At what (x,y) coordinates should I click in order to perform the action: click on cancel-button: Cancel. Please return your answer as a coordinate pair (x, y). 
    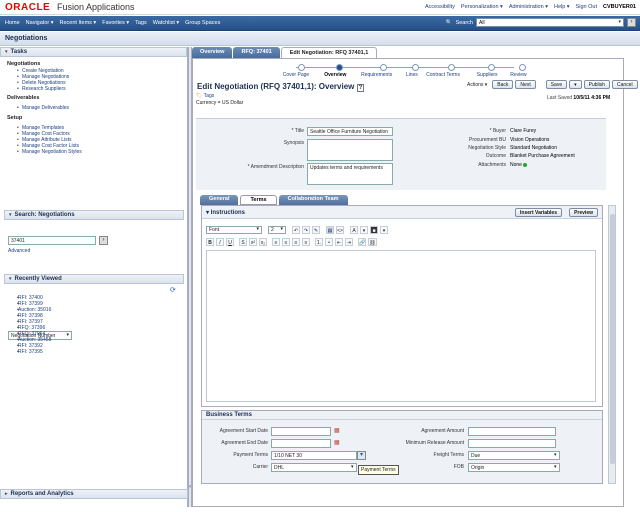
    Looking at the image, I should click on (625, 84).